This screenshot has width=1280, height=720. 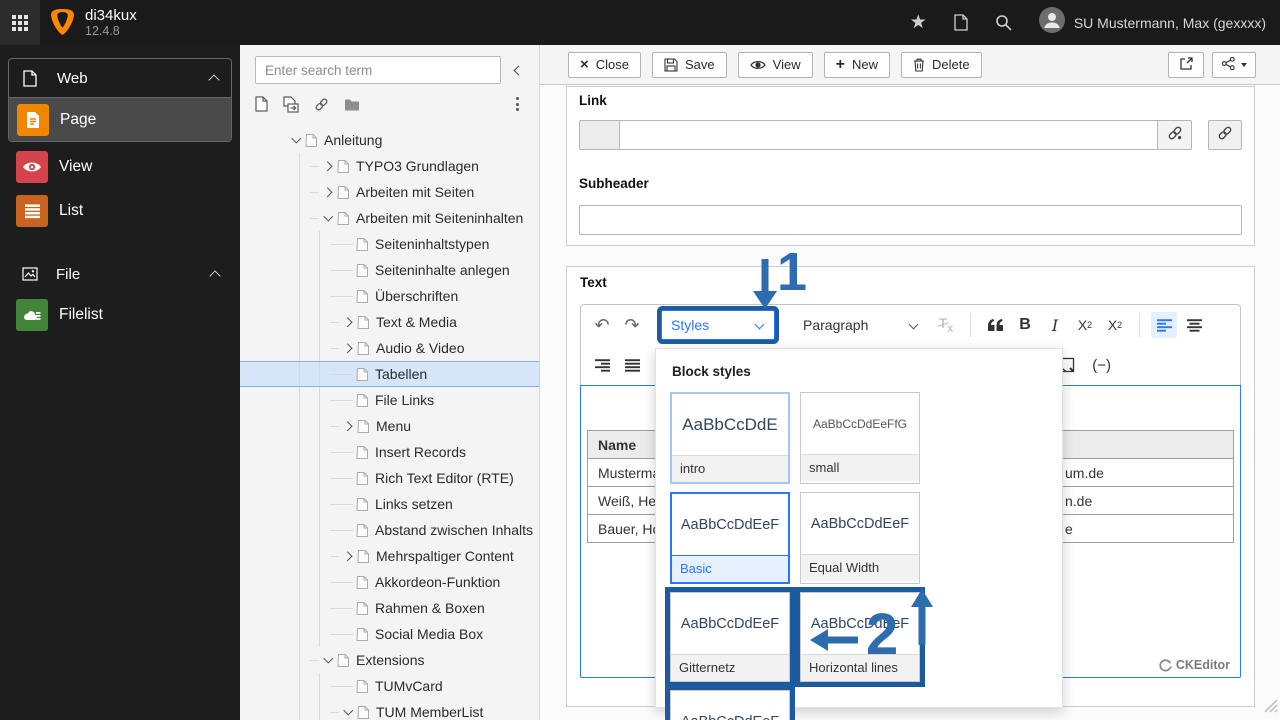 I want to click on italic-button: I, so click(x=1055, y=325).